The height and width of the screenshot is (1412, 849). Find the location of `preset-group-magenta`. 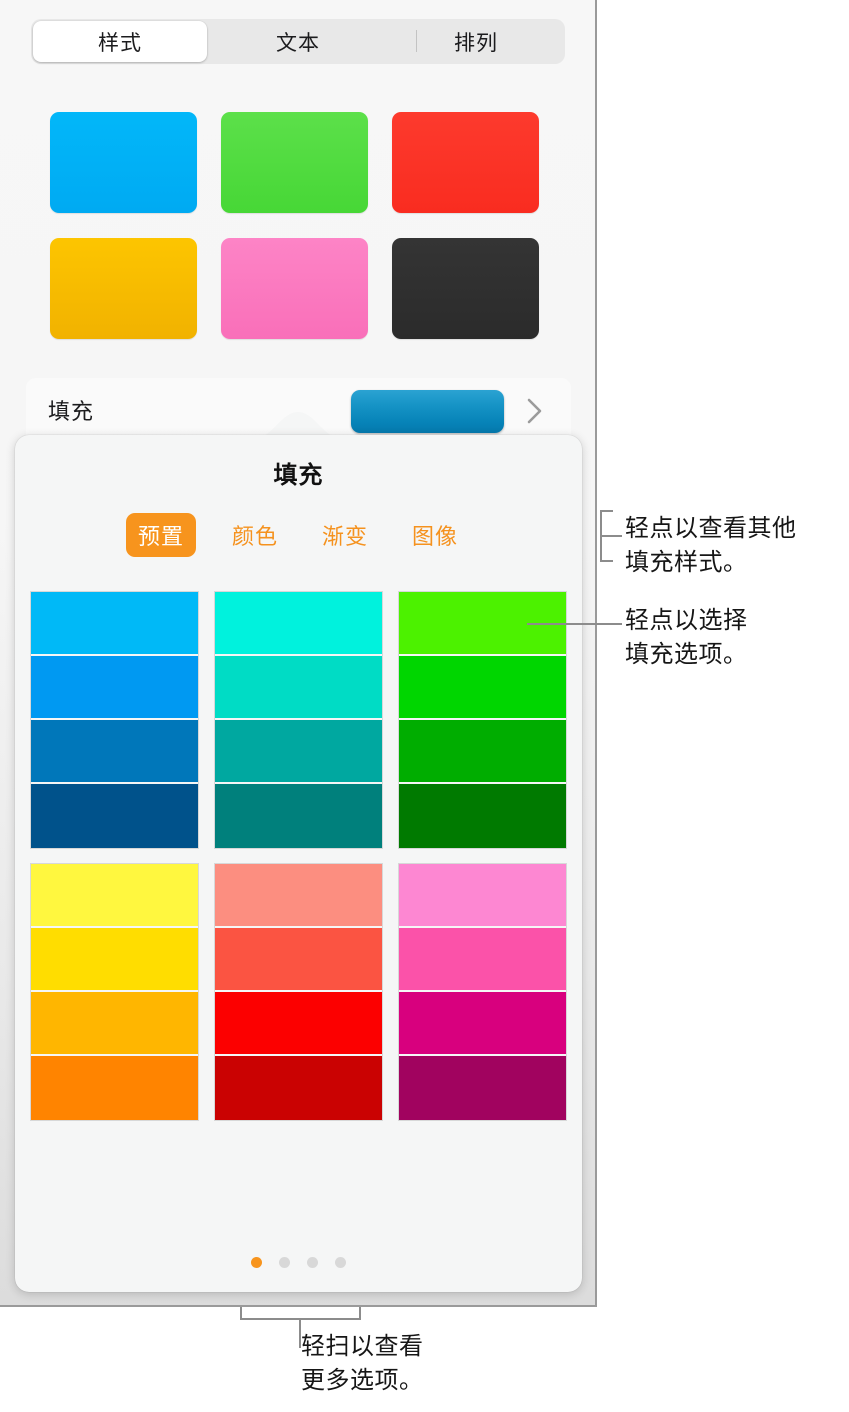

preset-group-magenta is located at coordinates (482, 992).